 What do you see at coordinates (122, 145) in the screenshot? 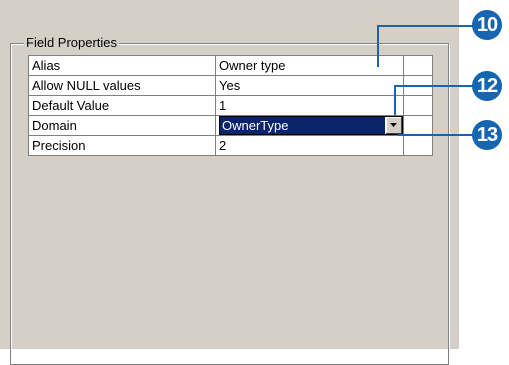
I see `property-name: Precision` at bounding box center [122, 145].